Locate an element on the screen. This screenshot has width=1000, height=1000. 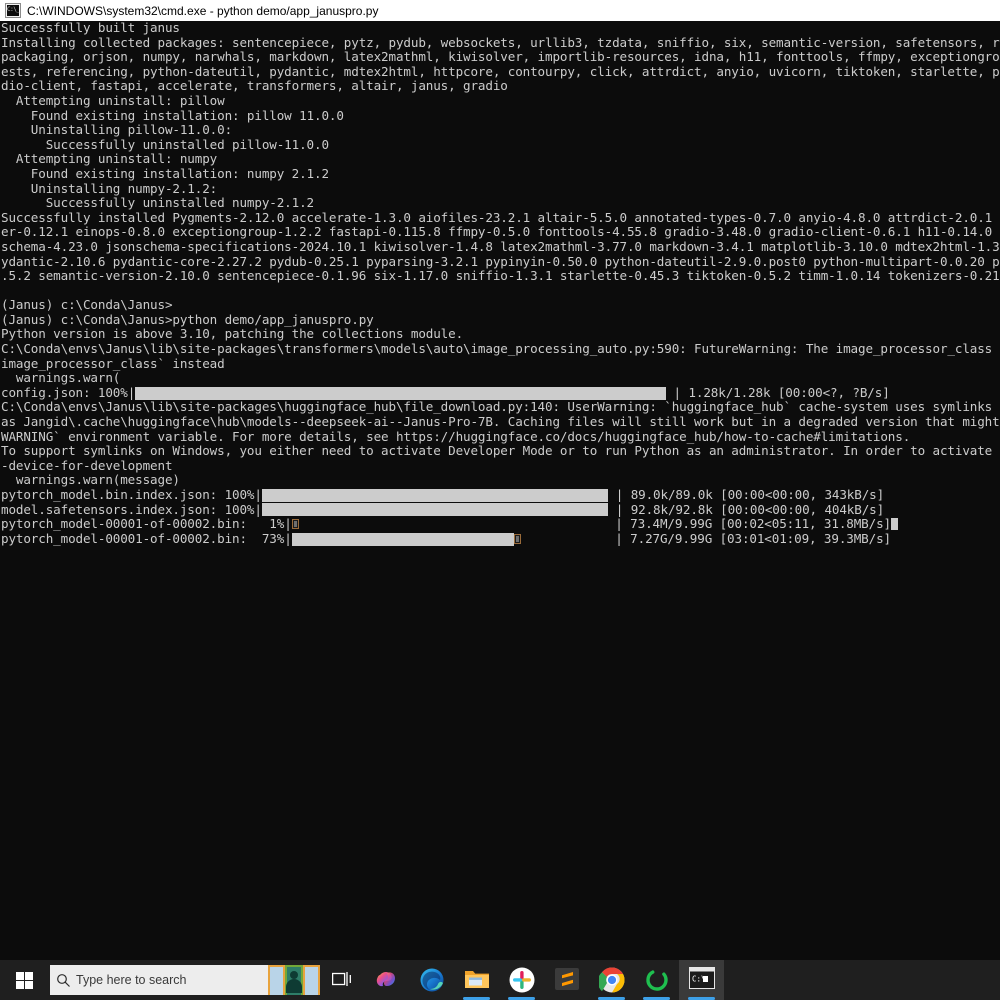
console-line: Uninstalling numpy-2.1.2: is located at coordinates (109, 188).